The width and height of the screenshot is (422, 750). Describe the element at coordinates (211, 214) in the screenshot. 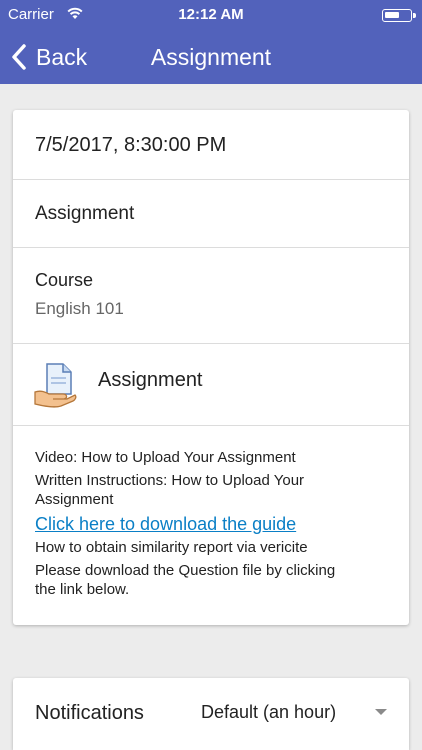

I see `assignment-name-row: Assignment` at that location.